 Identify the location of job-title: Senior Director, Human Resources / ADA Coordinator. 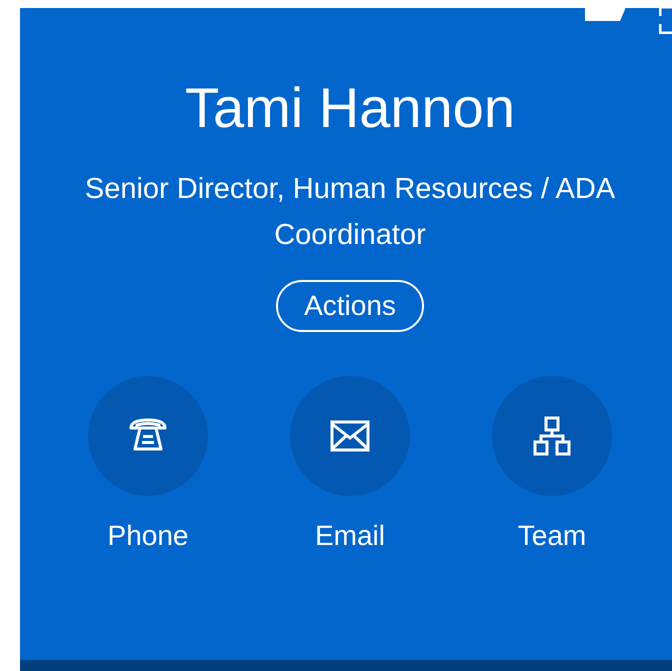
(350, 212).